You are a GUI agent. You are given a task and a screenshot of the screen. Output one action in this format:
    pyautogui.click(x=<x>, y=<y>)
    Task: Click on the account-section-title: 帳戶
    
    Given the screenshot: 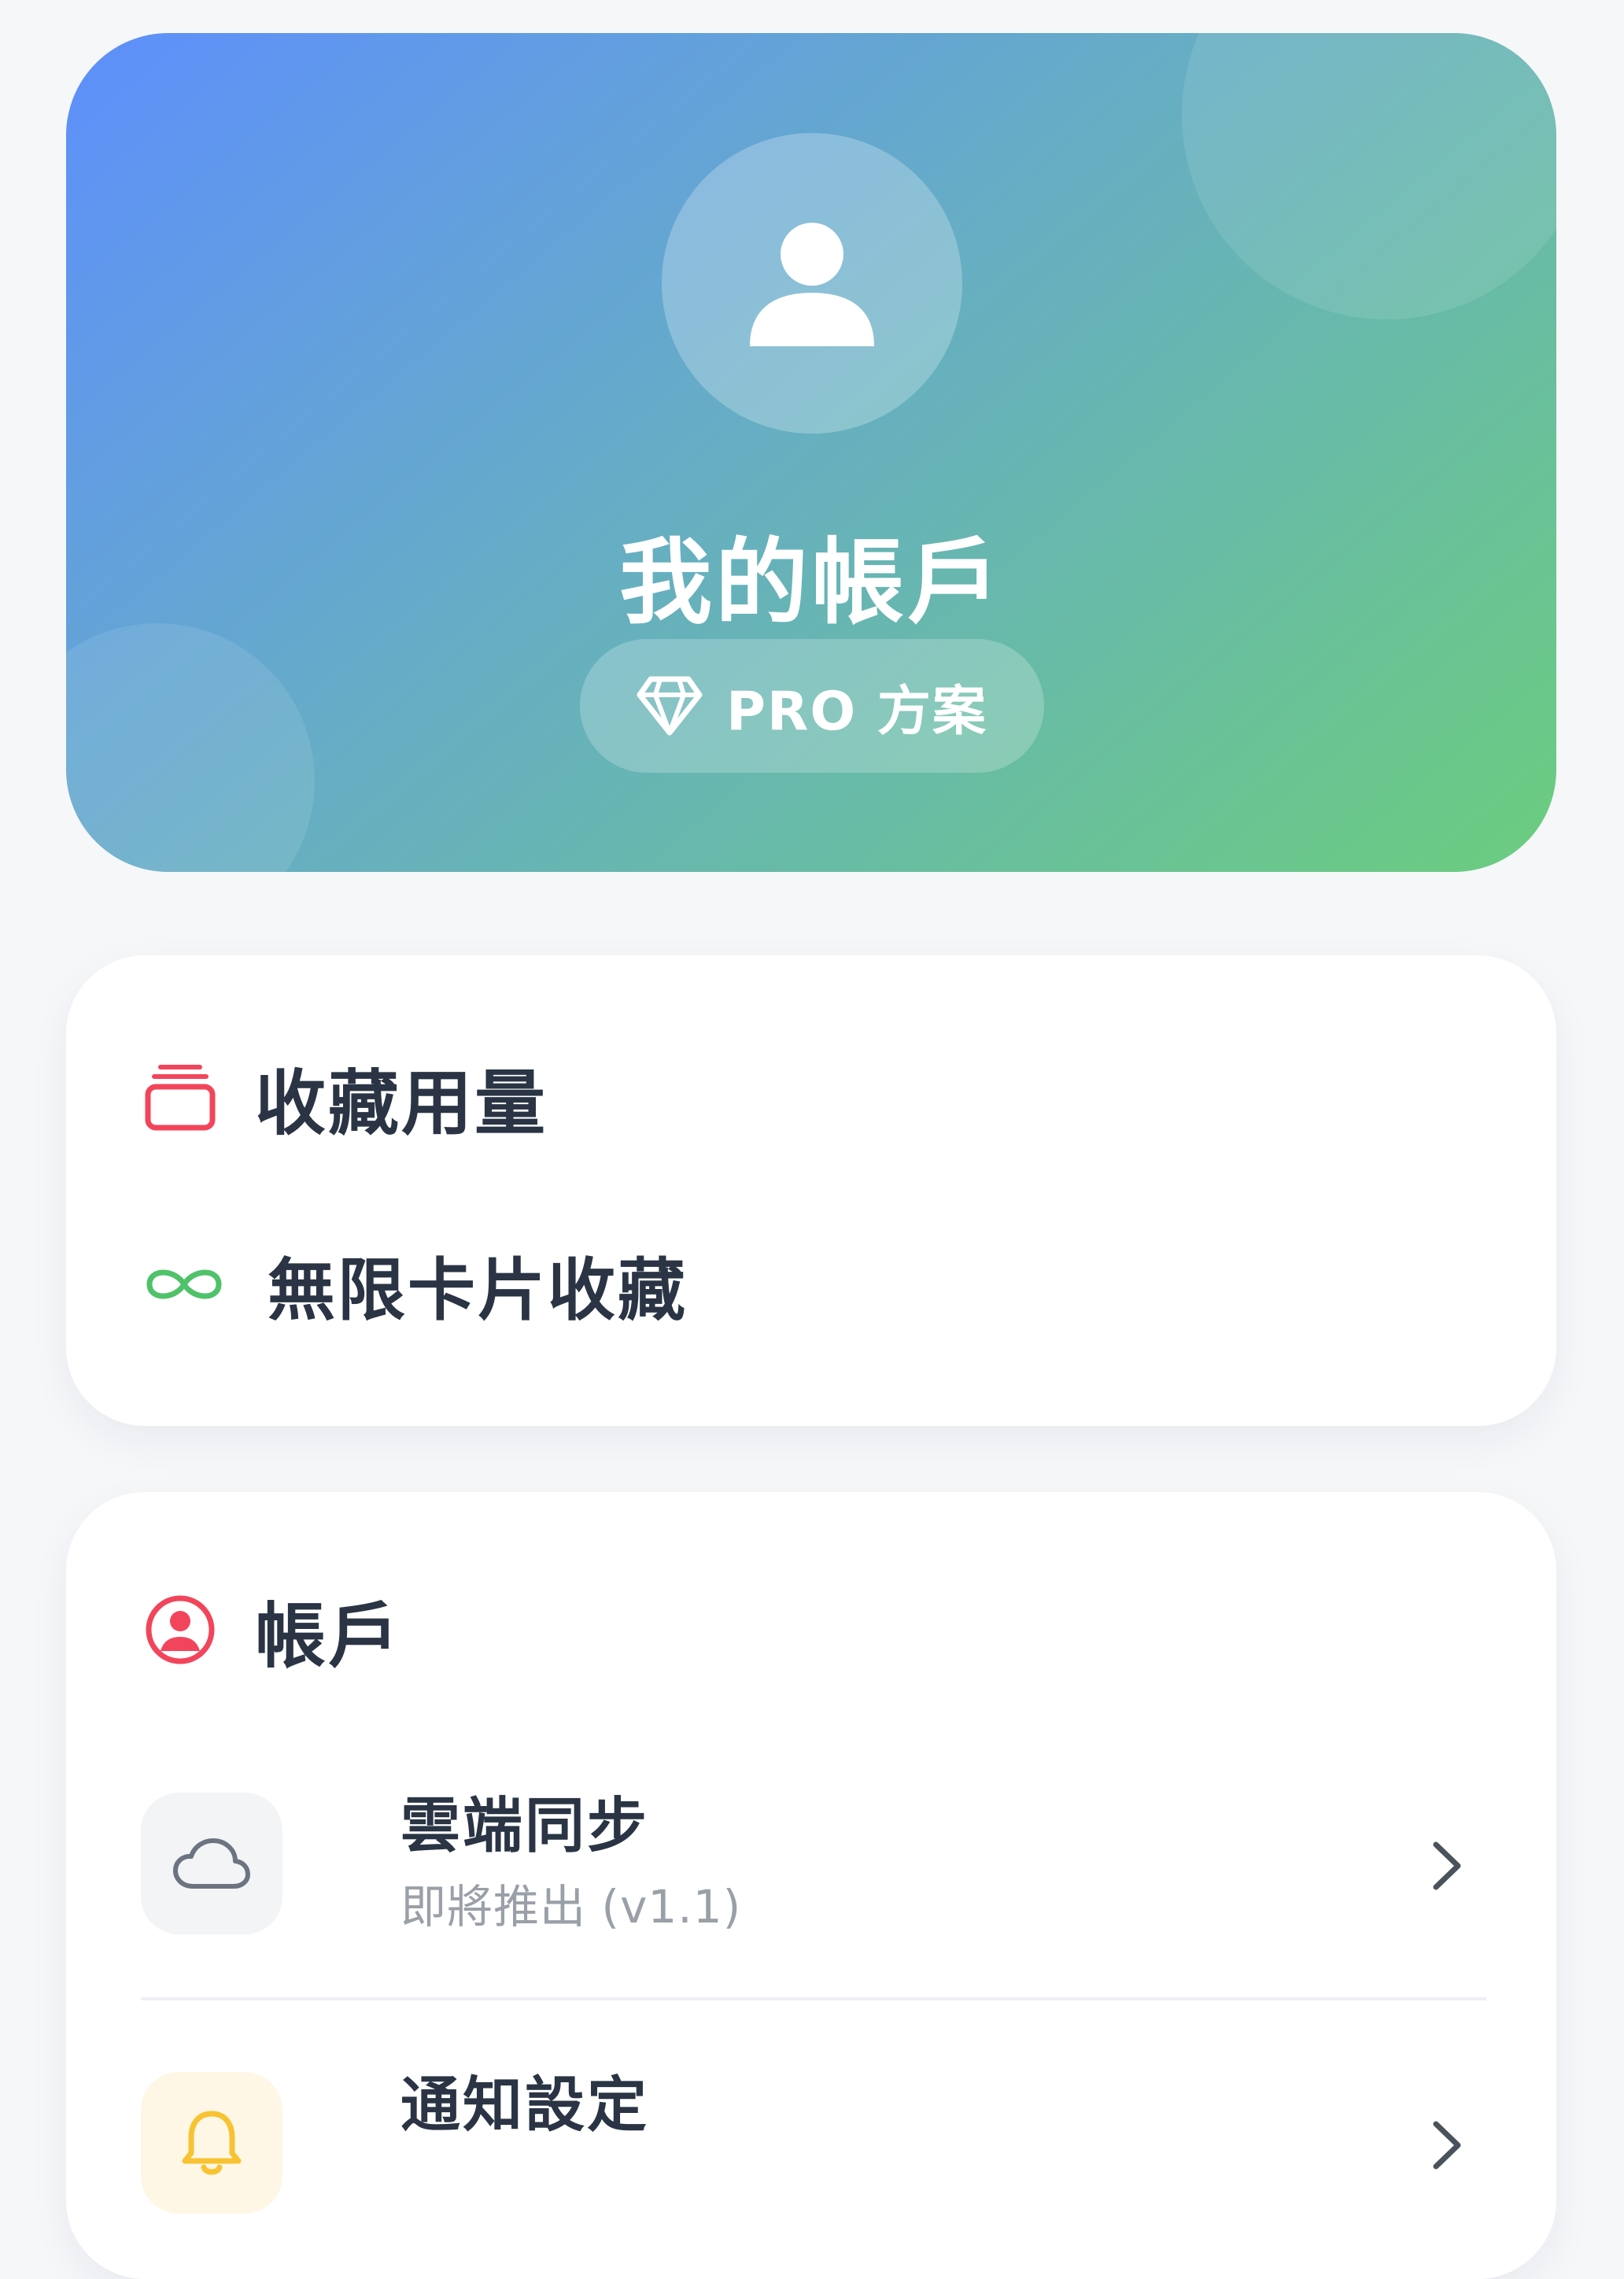 What is the action you would take?
    pyautogui.click(x=328, y=1636)
    